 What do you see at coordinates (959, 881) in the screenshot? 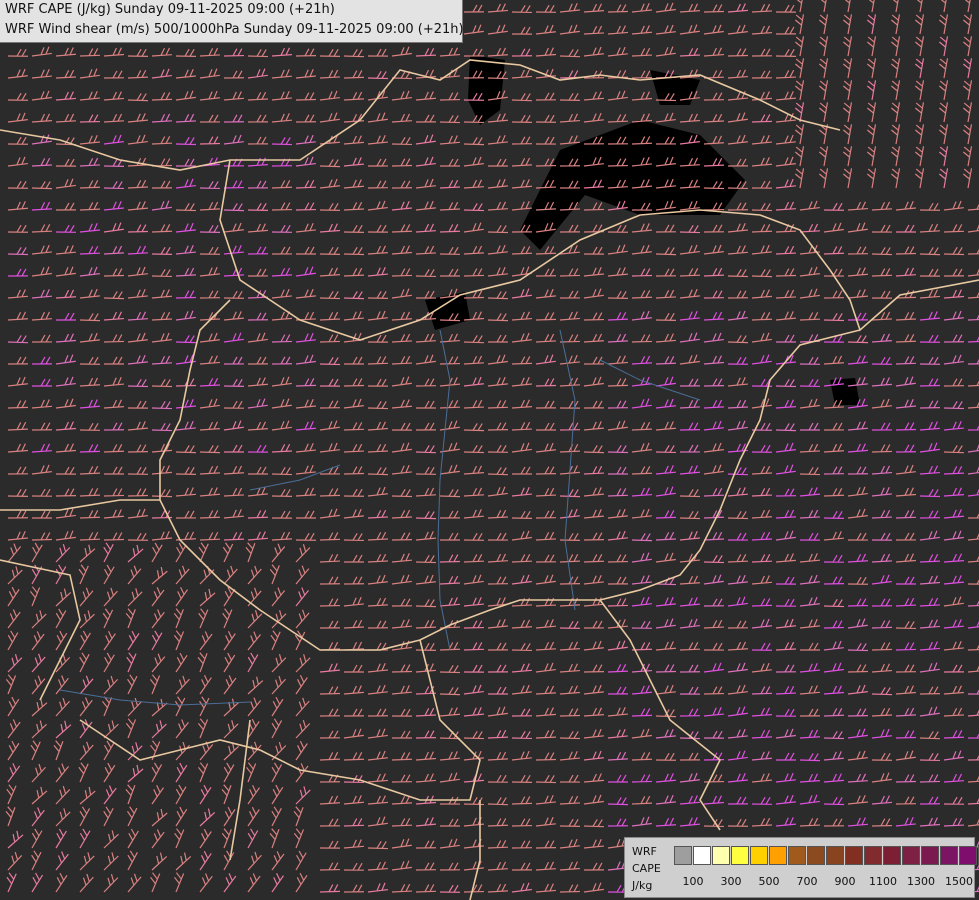
I see `legend-tick-label: 1500` at bounding box center [959, 881].